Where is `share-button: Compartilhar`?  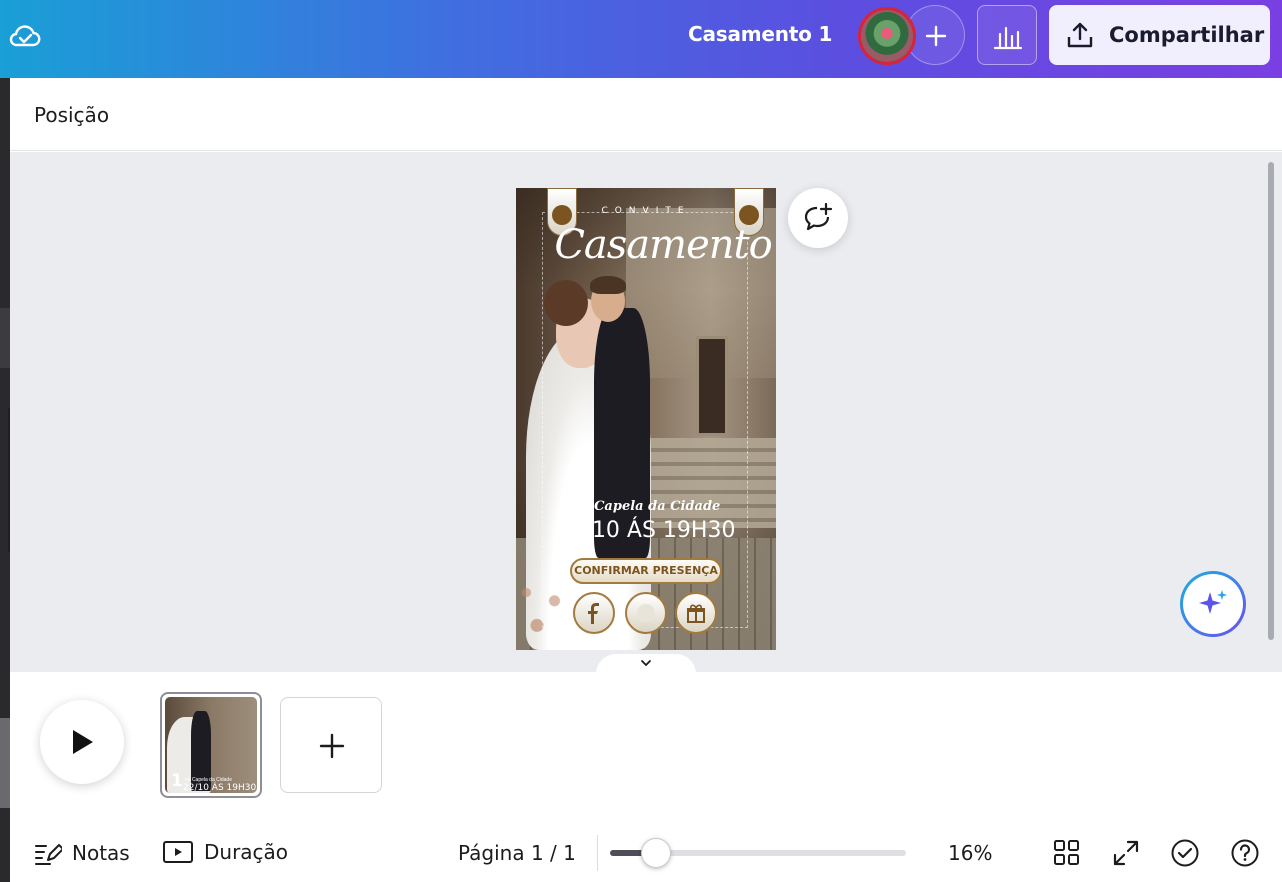 share-button: Compartilhar is located at coordinates (1159, 35).